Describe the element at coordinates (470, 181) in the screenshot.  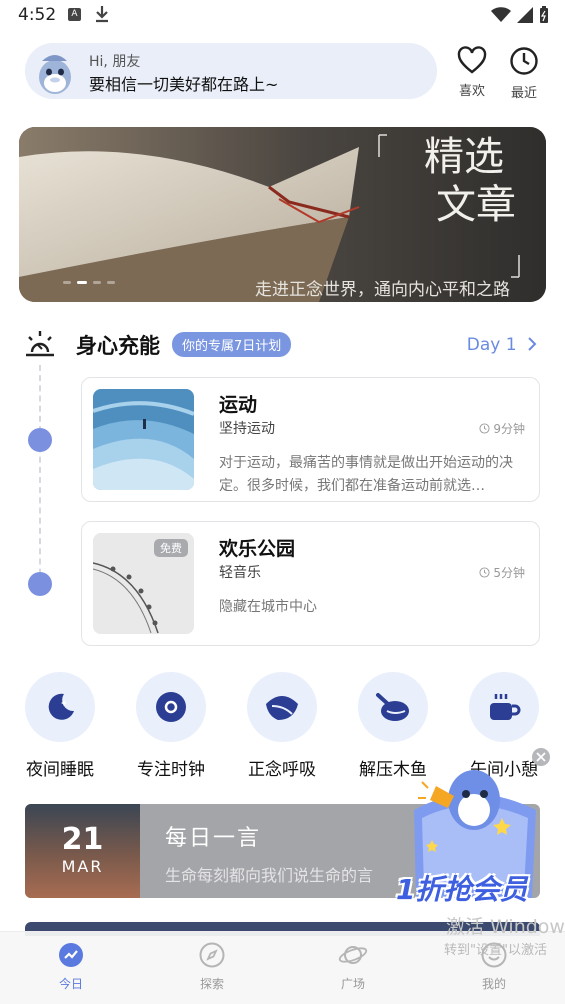
I see `banner-title: 精选 文章` at that location.